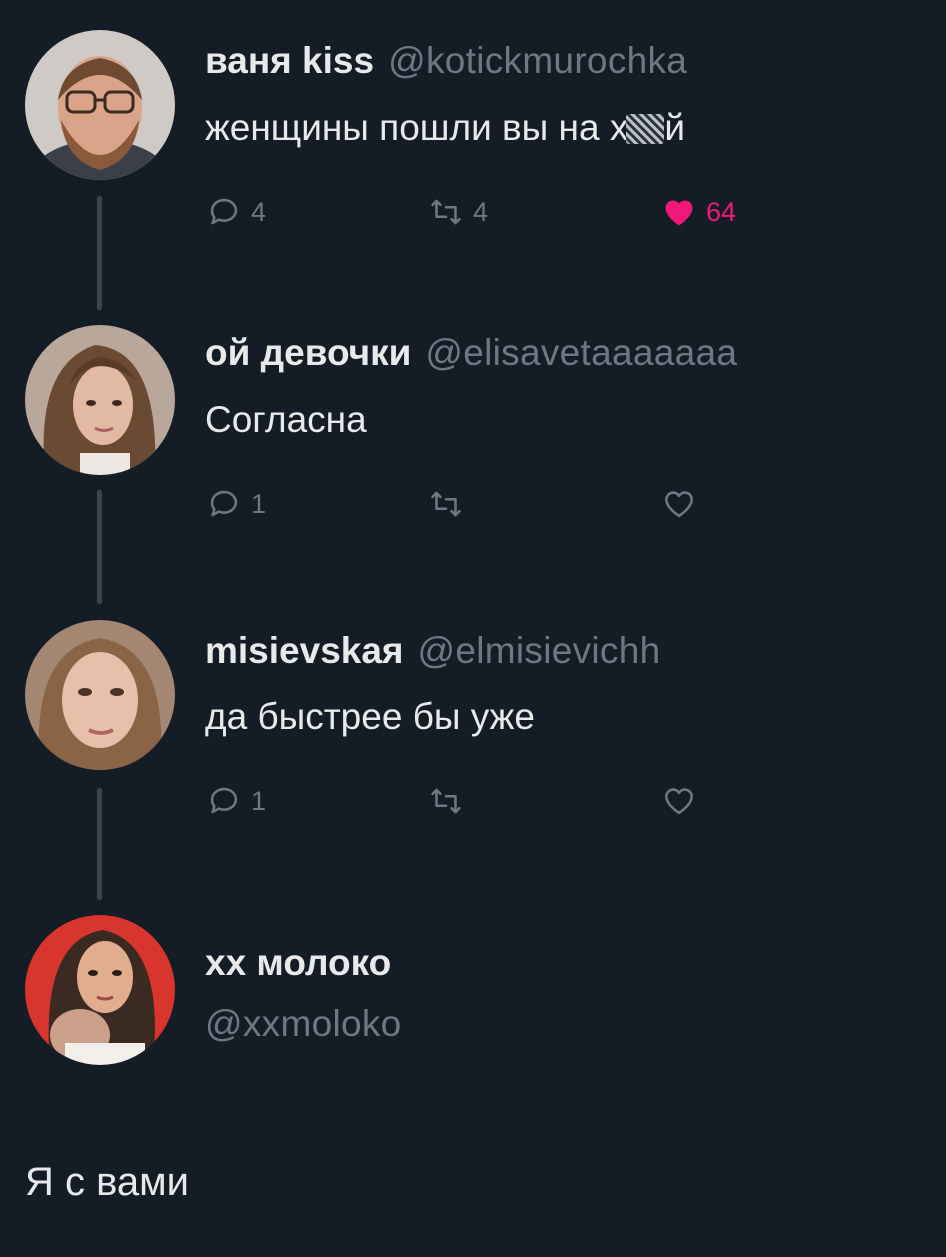  I want to click on tweet-text: да быстрее бы уже, so click(370, 716).